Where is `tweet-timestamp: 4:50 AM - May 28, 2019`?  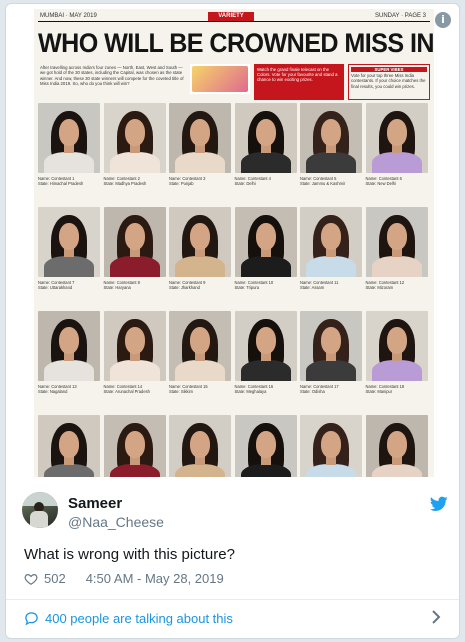
tweet-timestamp: 4:50 AM - May 28, 2019 is located at coordinates (155, 578).